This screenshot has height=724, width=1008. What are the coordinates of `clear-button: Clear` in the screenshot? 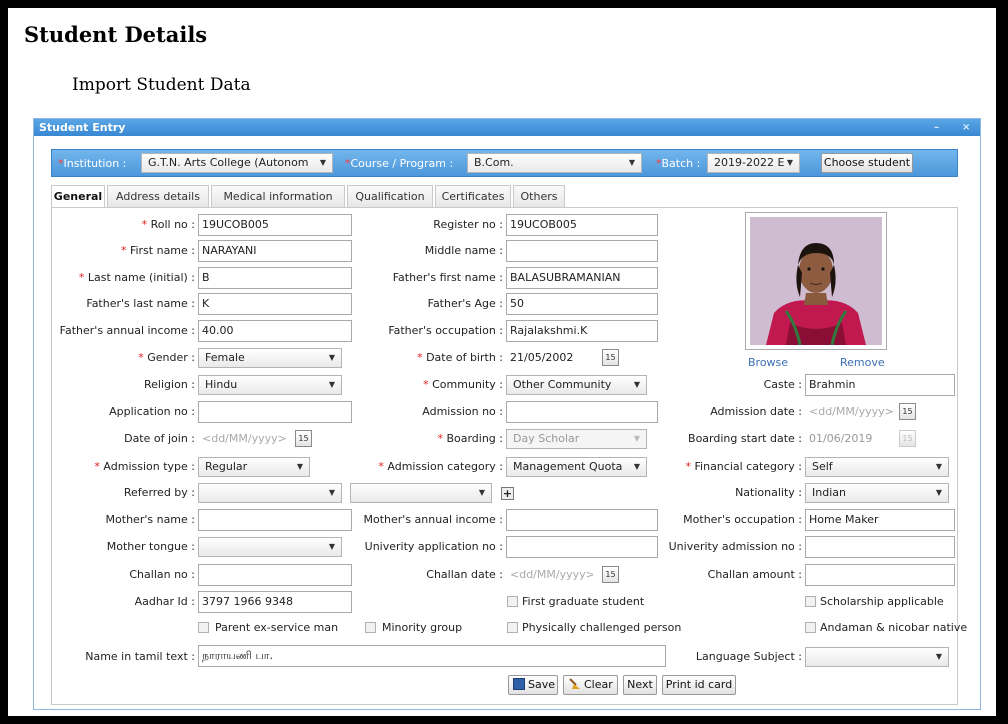 It's located at (590, 685).